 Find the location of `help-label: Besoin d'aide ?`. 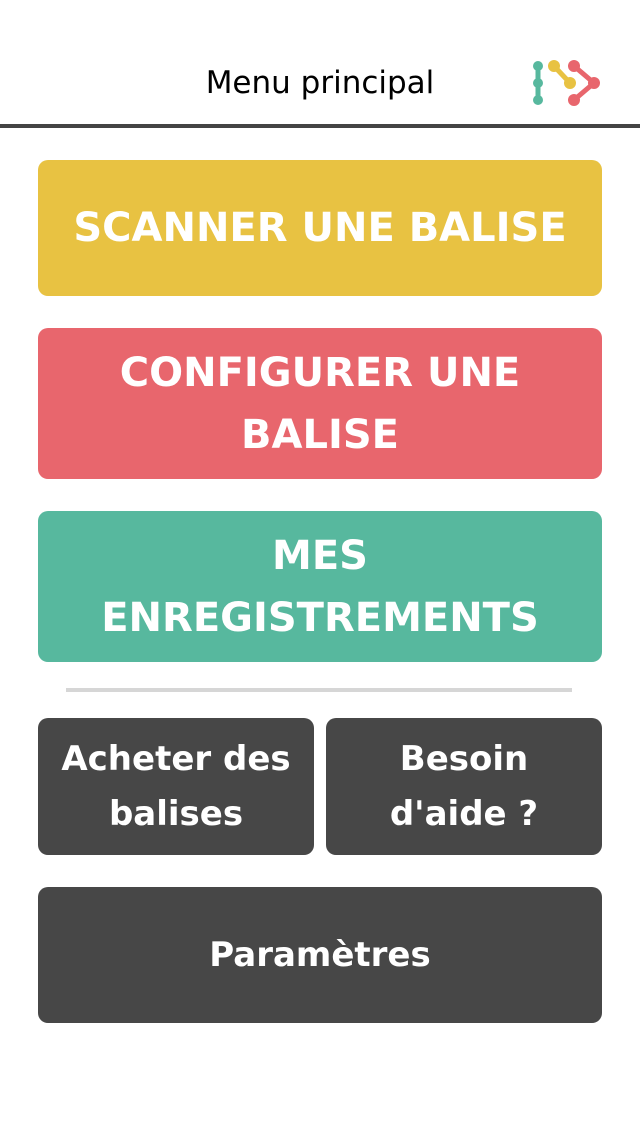

help-label: Besoin d'aide ? is located at coordinates (464, 786).